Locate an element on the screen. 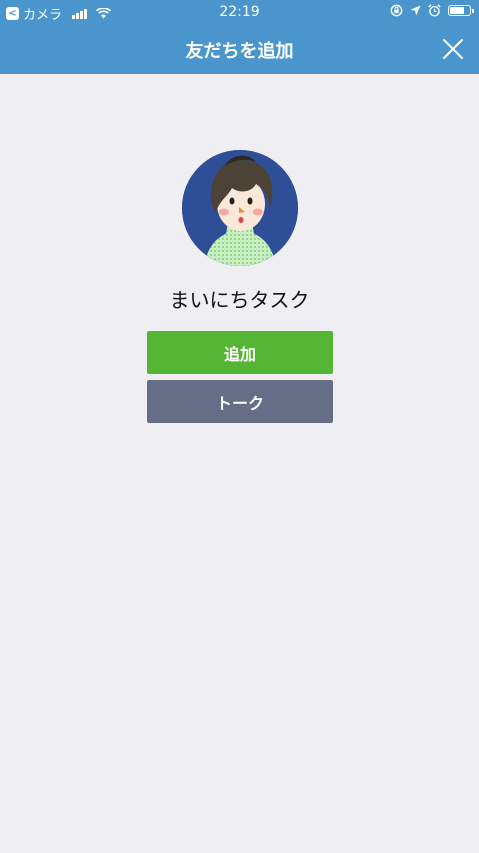 Image resolution: width=479 pixels, height=853 pixels. battery-level is located at coordinates (457, 10).